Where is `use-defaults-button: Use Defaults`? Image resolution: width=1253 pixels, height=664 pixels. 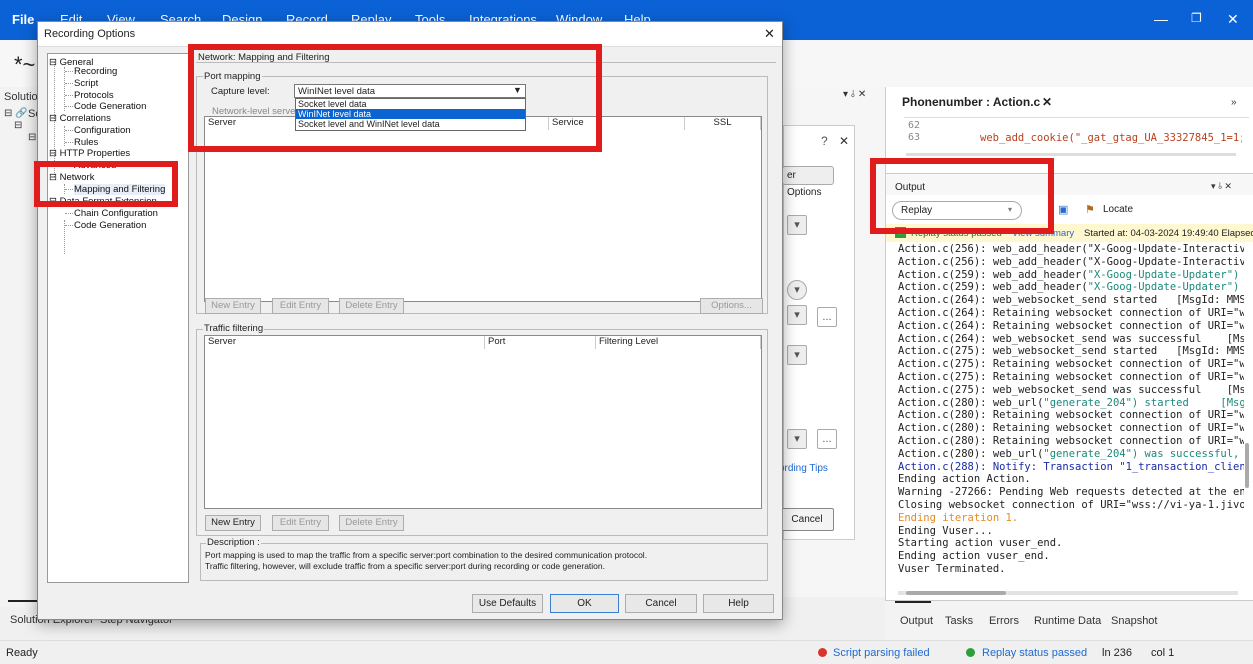
use-defaults-button: Use Defaults is located at coordinates (507, 603).